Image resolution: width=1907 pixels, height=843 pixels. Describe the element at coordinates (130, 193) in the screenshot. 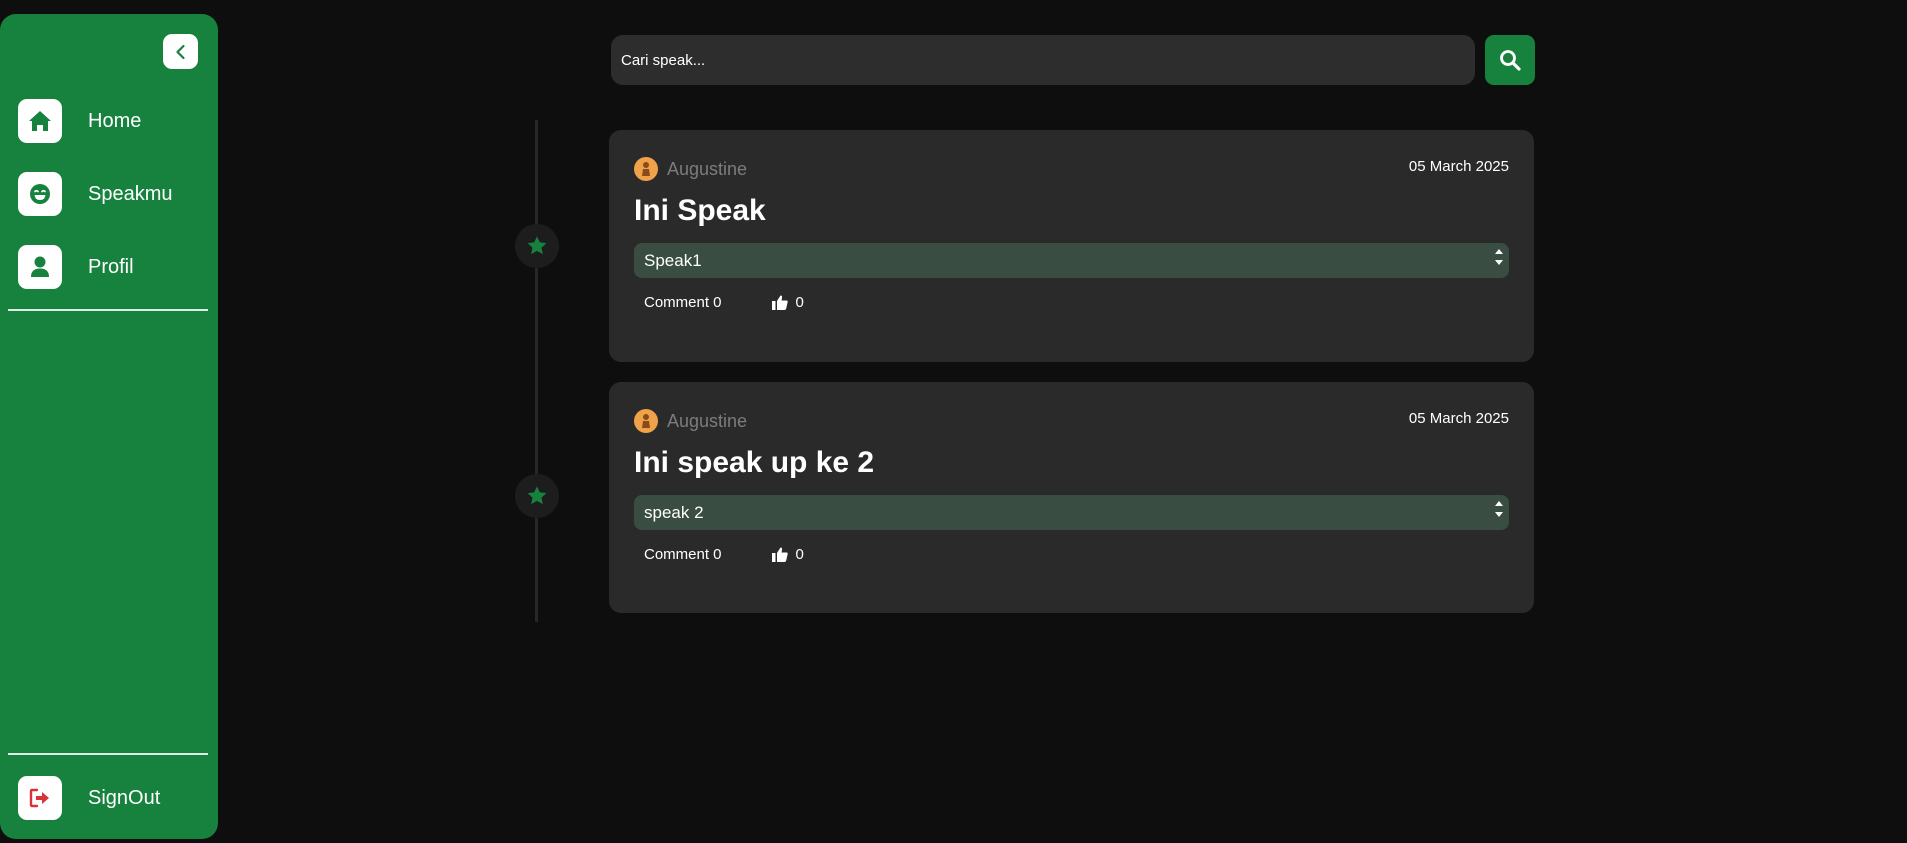

I see `sidebar-item-label: Speakmu` at that location.